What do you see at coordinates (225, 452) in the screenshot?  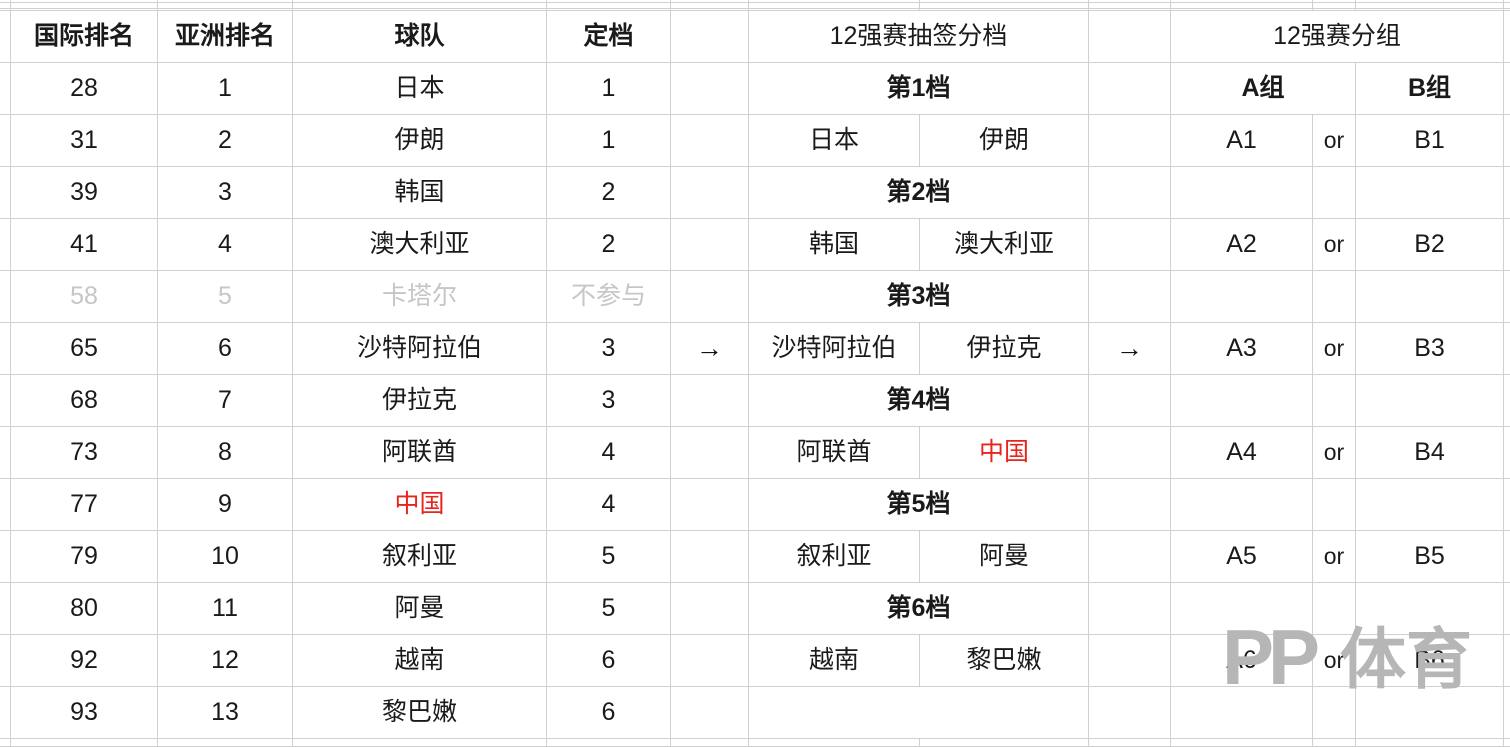 I see `cell-asia-rank: 8` at bounding box center [225, 452].